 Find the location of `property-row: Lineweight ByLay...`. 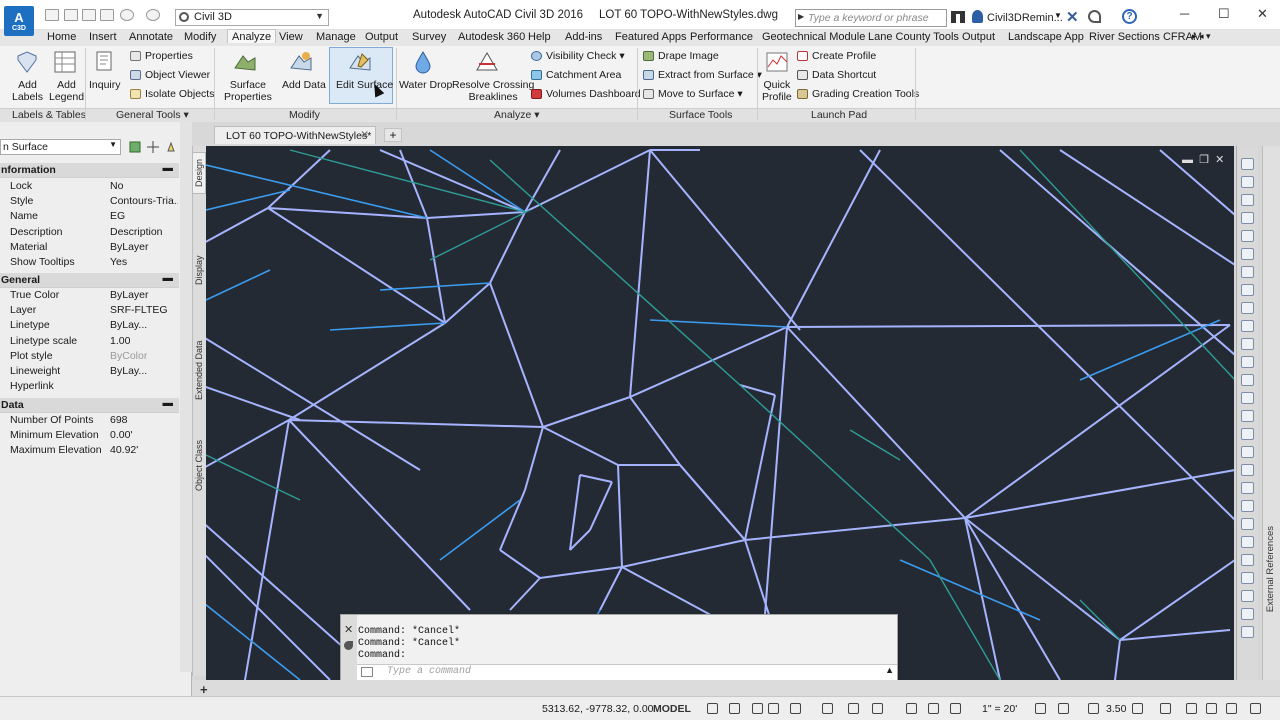

property-row: Lineweight ByLay... is located at coordinates (89, 371).